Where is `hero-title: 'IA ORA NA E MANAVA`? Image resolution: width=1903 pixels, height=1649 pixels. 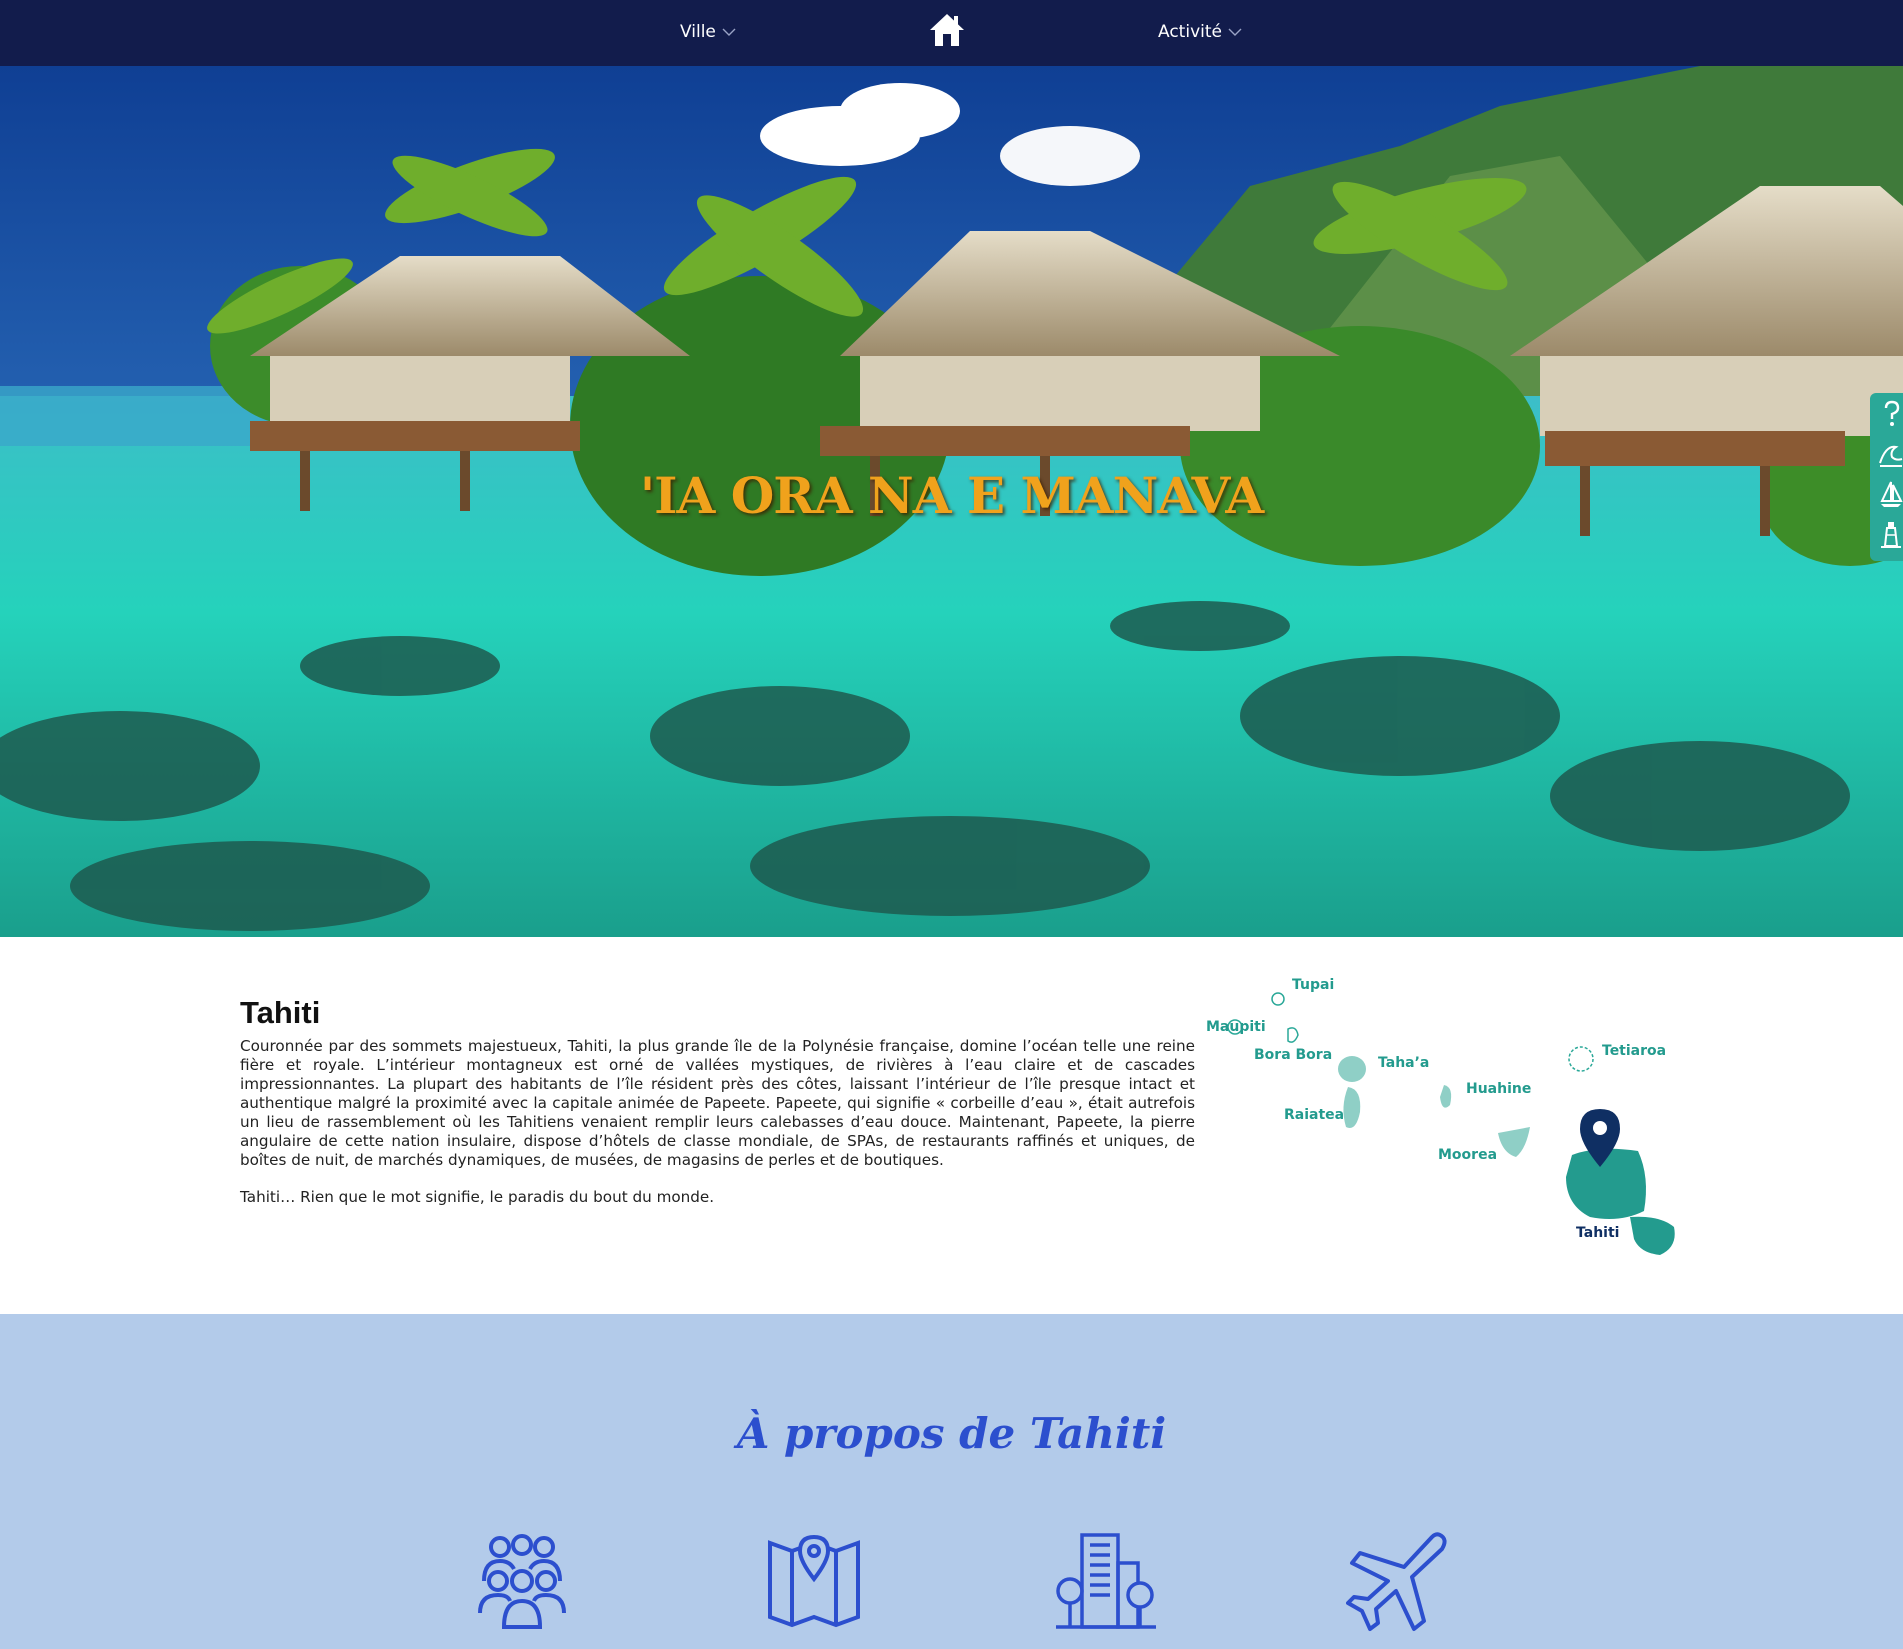 hero-title: 'IA ORA NA E MANAVA is located at coordinates (951, 495).